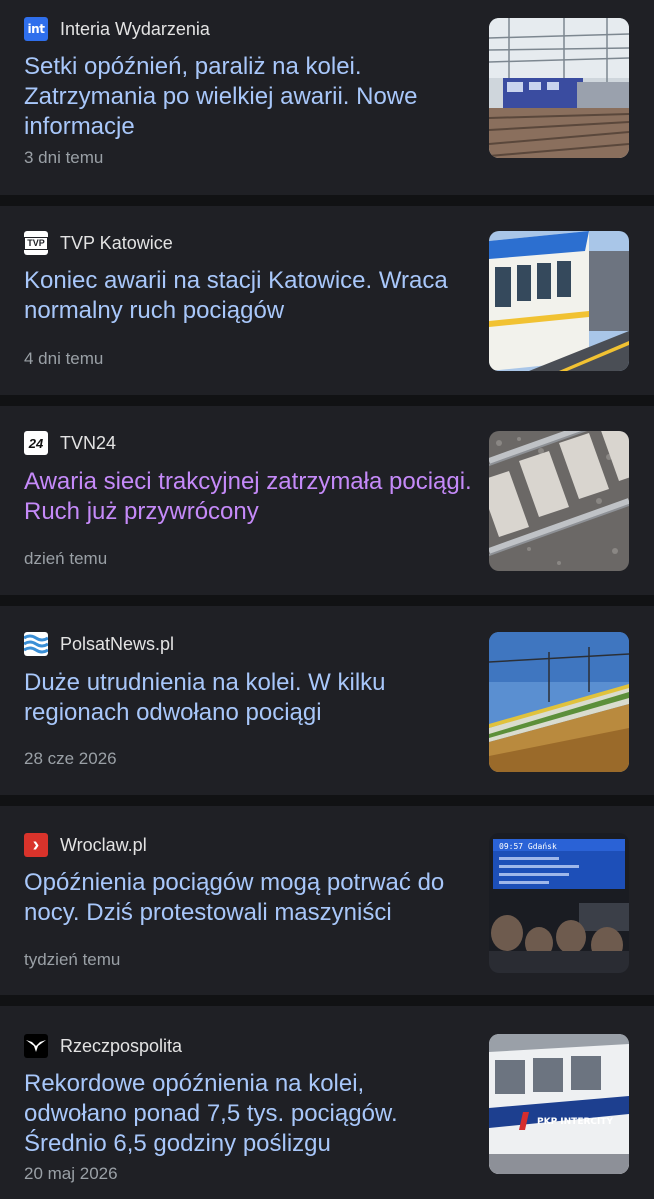  I want to click on article-time: 20 maj 2026, so click(71, 1173).